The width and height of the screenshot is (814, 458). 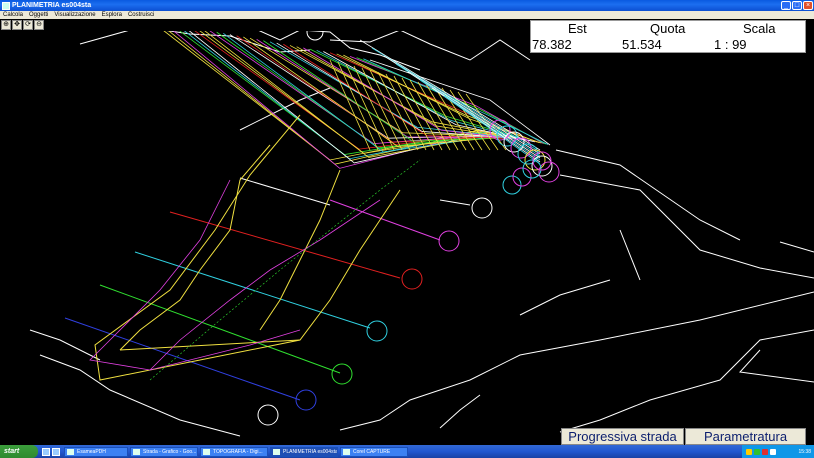 I want to click on browser-icon, so click(x=56, y=451).